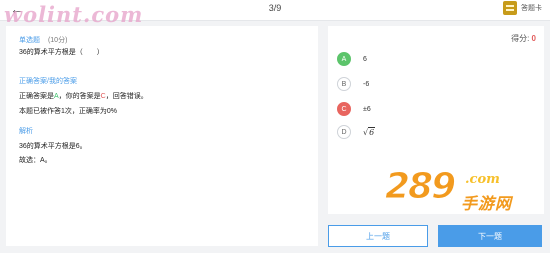  What do you see at coordinates (61, 52) in the screenshot?
I see `question-text: 36的算术平方根是（ ）` at bounding box center [61, 52].